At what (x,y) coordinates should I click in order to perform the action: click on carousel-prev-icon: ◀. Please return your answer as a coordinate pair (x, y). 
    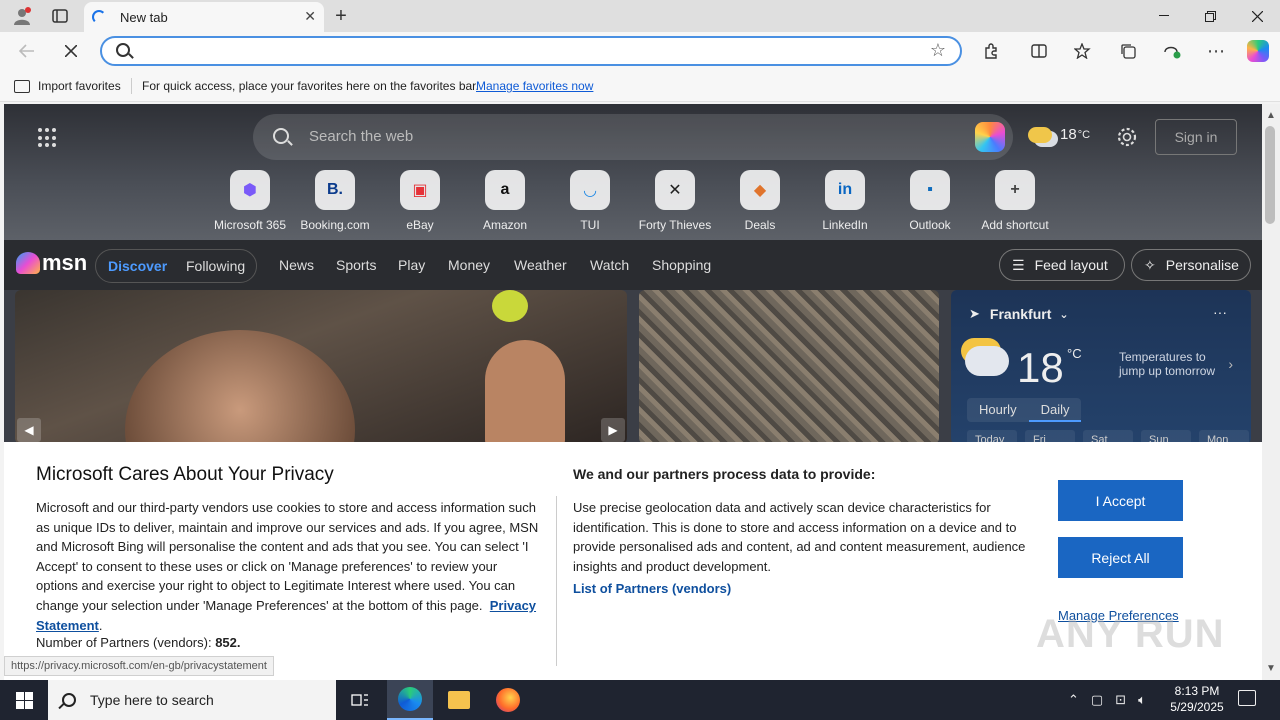
    Looking at the image, I should click on (29, 430).